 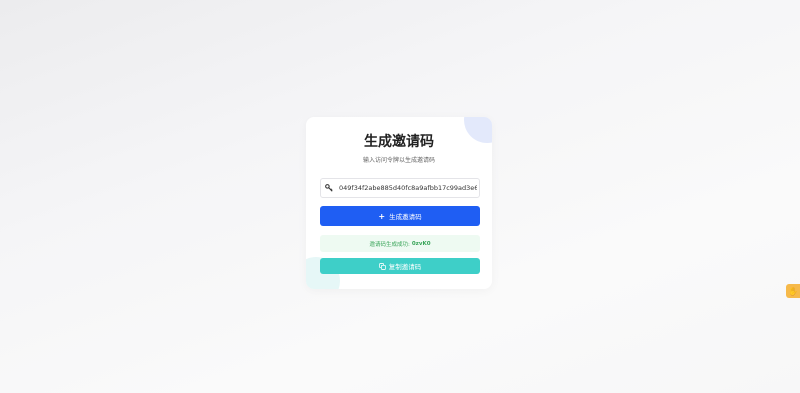 I want to click on copy-invite-button: 复制邀请码, so click(x=400, y=266).